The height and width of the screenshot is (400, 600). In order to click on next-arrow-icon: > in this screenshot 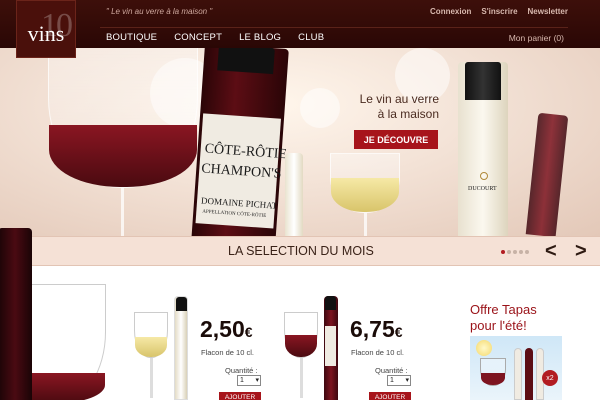, I will do `click(581, 251)`.